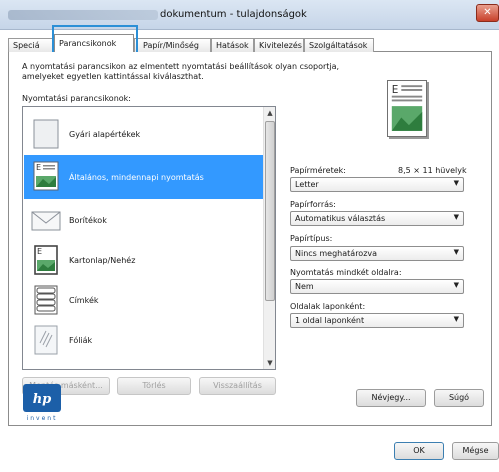 Image resolution: width=499 pixels, height=472 pixels. I want to click on duplex-select: Nem ▼, so click(377, 286).